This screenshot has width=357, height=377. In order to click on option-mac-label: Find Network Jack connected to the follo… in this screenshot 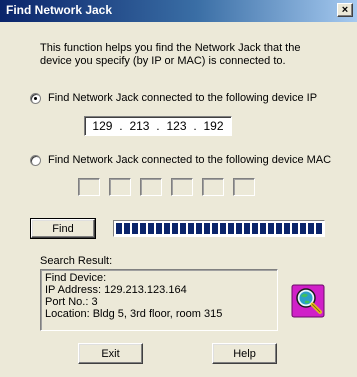, I will do `click(189, 160)`.